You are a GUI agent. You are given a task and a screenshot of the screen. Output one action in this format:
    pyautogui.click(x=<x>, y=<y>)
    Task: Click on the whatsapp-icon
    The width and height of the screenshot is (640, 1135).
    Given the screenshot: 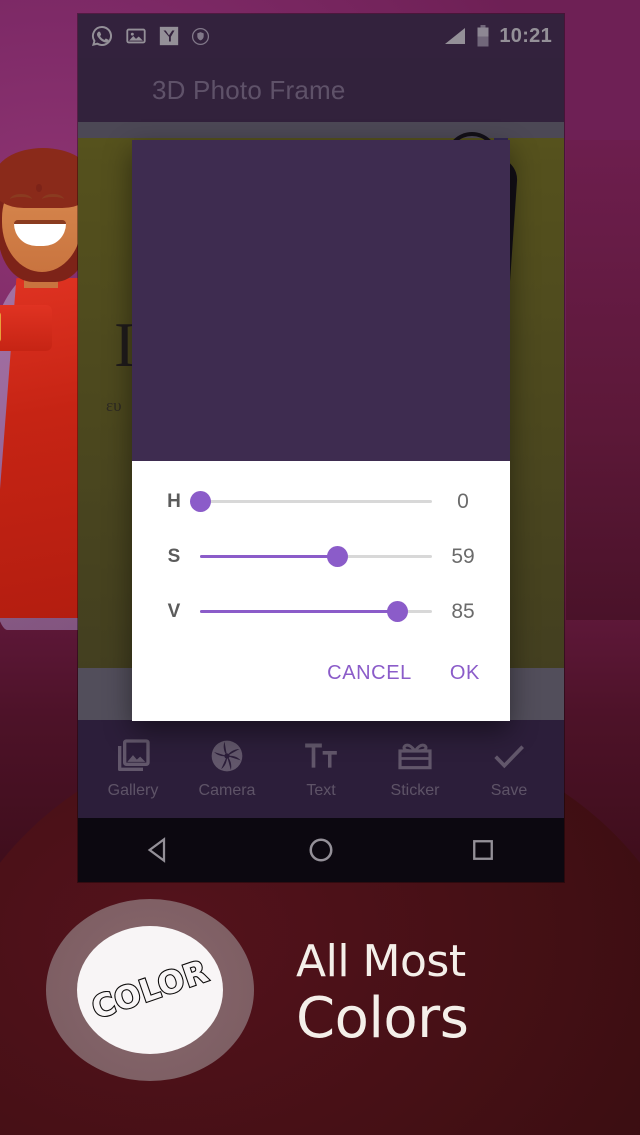 What is the action you would take?
    pyautogui.click(x=102, y=36)
    